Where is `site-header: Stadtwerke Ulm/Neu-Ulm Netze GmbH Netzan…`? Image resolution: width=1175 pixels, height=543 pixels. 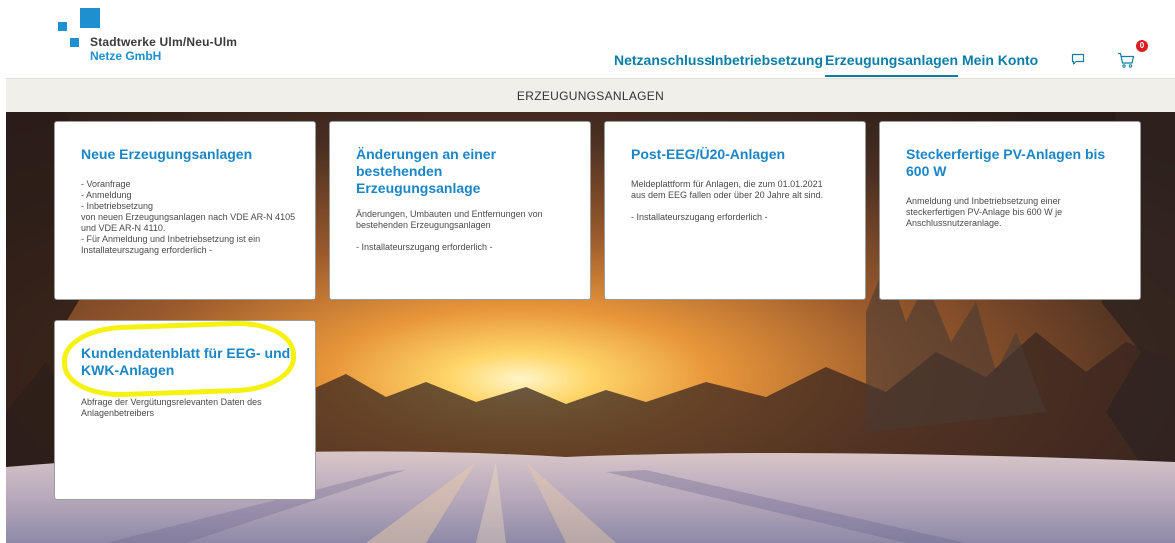 site-header: Stadtwerke Ulm/Neu-Ulm Netze GmbH Netzan… is located at coordinates (587, 39).